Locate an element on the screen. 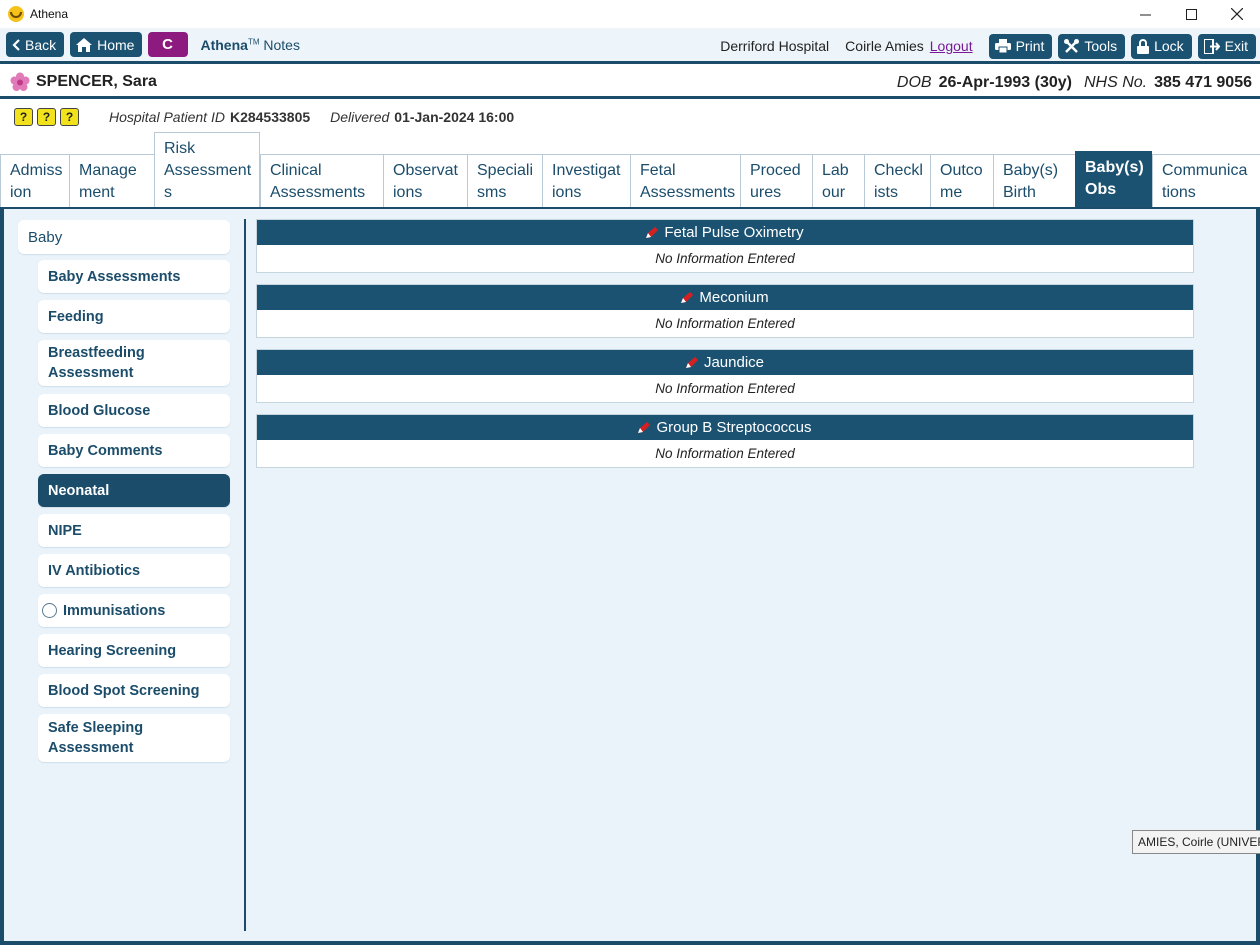 The width and height of the screenshot is (1260, 945). close-button is located at coordinates (1237, 14).